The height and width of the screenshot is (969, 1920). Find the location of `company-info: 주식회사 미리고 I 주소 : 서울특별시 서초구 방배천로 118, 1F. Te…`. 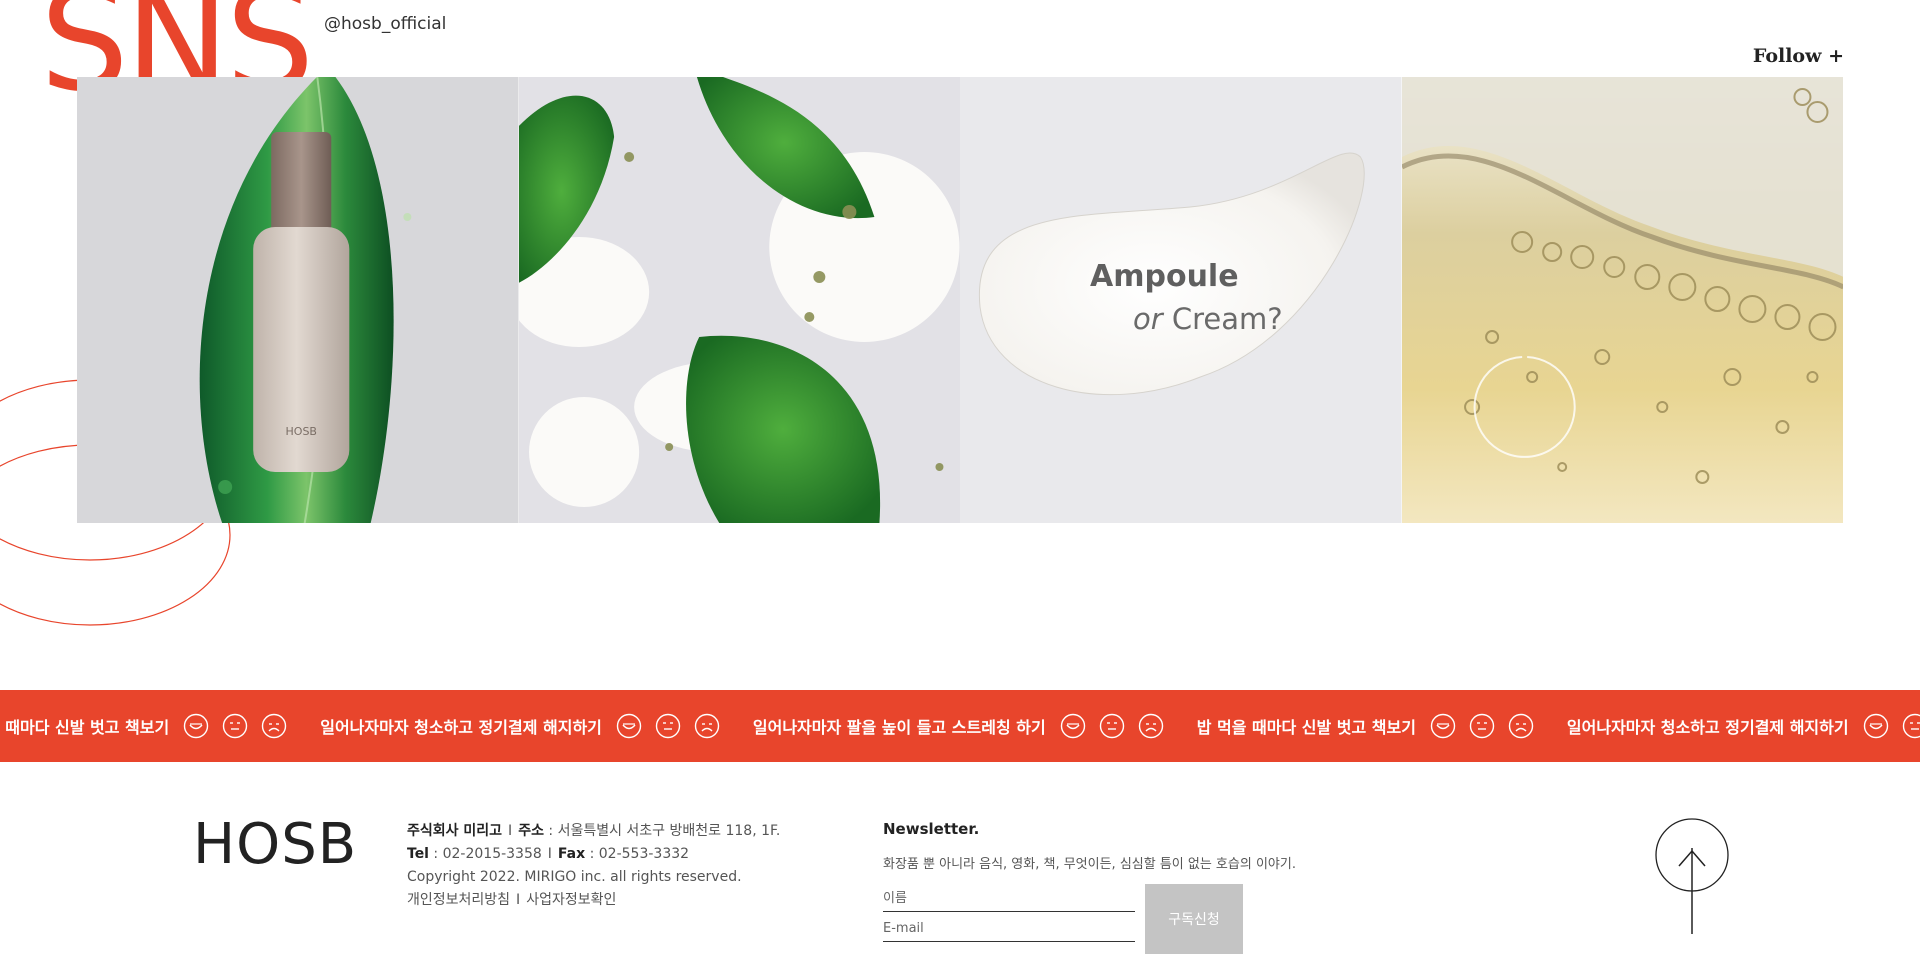

company-info: 주식회사 미리고 I 주소 : 서울특별시 서초구 방배천로 118, 1F. Te… is located at coordinates (593, 866).